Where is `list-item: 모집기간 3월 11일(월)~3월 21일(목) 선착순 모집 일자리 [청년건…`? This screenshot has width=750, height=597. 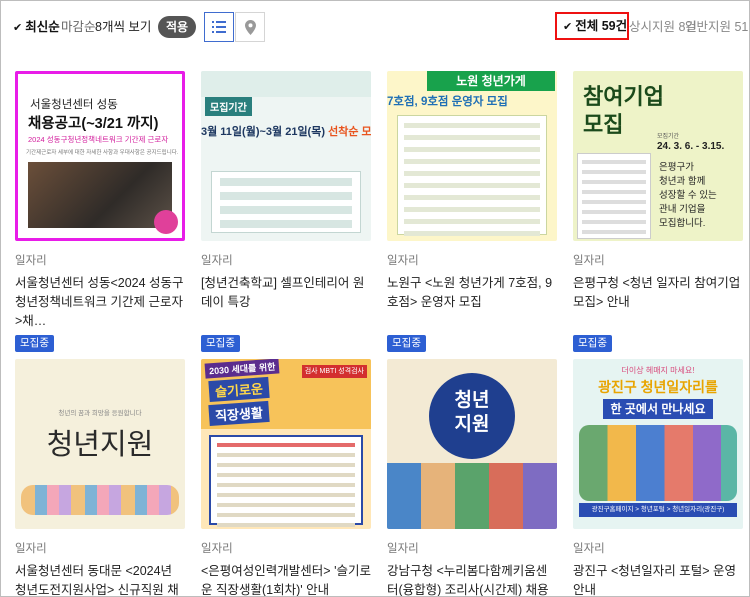
list-item: 모집기간 3월 11일(월)~3월 21일(목) 선착순 모집 일자리 [청년건… is located at coordinates (286, 211).